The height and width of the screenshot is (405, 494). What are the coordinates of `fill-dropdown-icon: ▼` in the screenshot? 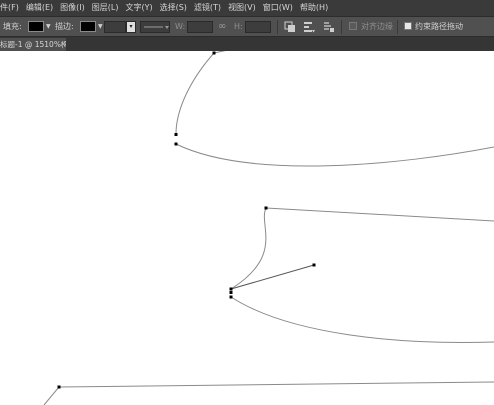 It's located at (48, 26).